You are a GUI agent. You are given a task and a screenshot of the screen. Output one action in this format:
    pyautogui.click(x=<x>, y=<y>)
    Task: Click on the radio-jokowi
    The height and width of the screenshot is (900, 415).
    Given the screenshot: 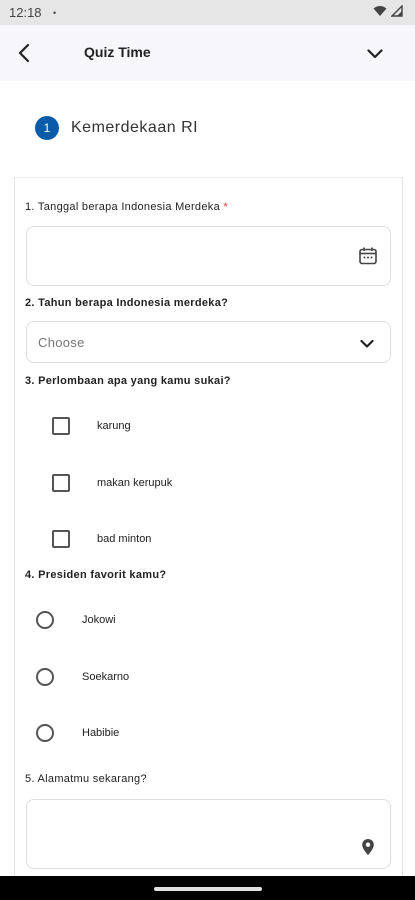 What is the action you would take?
    pyautogui.click(x=45, y=620)
    